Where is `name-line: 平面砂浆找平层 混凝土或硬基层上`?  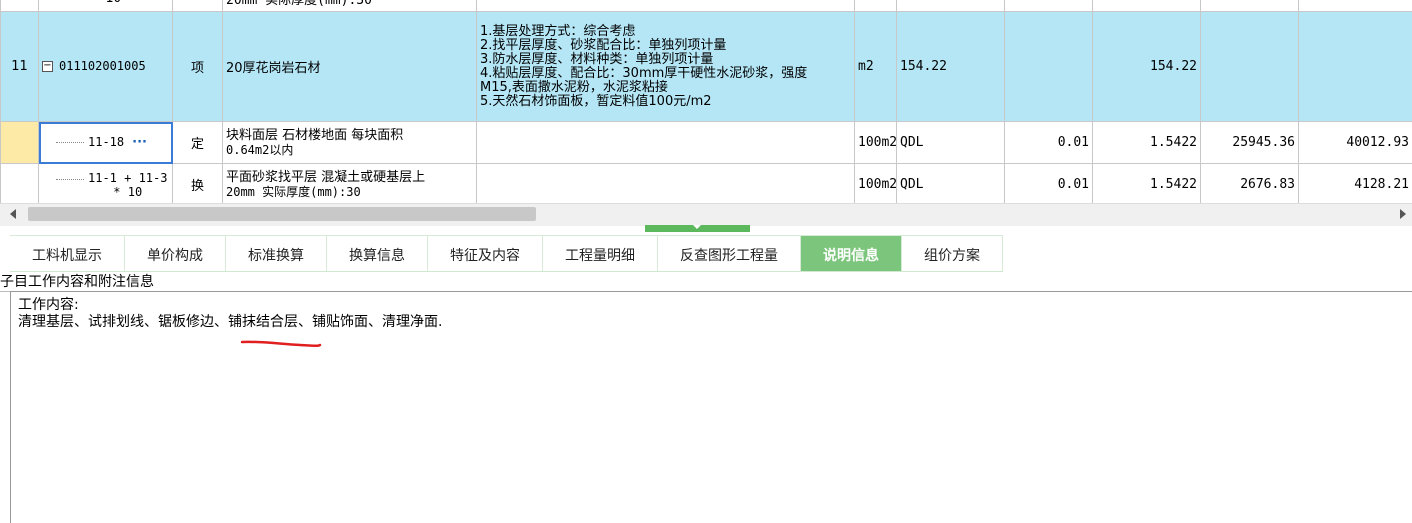 name-line: 平面砂浆找平层 混凝土或硬基层上 is located at coordinates (326, 177).